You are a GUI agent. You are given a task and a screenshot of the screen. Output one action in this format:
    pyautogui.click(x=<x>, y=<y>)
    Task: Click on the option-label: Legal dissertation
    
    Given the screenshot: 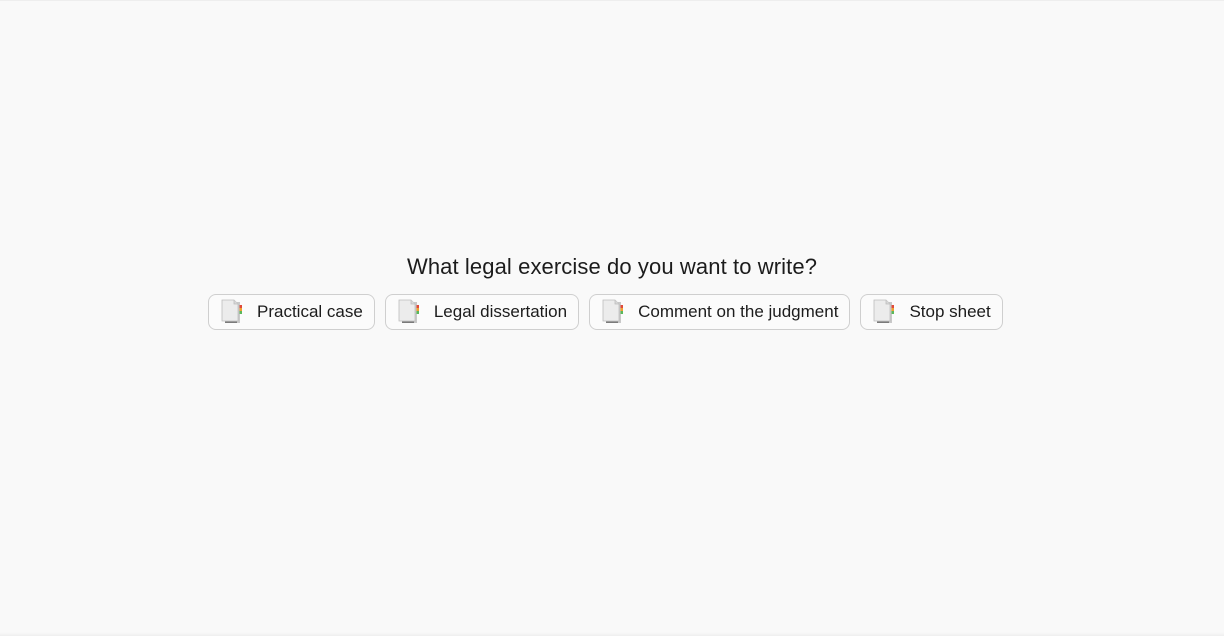 What is the action you would take?
    pyautogui.click(x=500, y=311)
    